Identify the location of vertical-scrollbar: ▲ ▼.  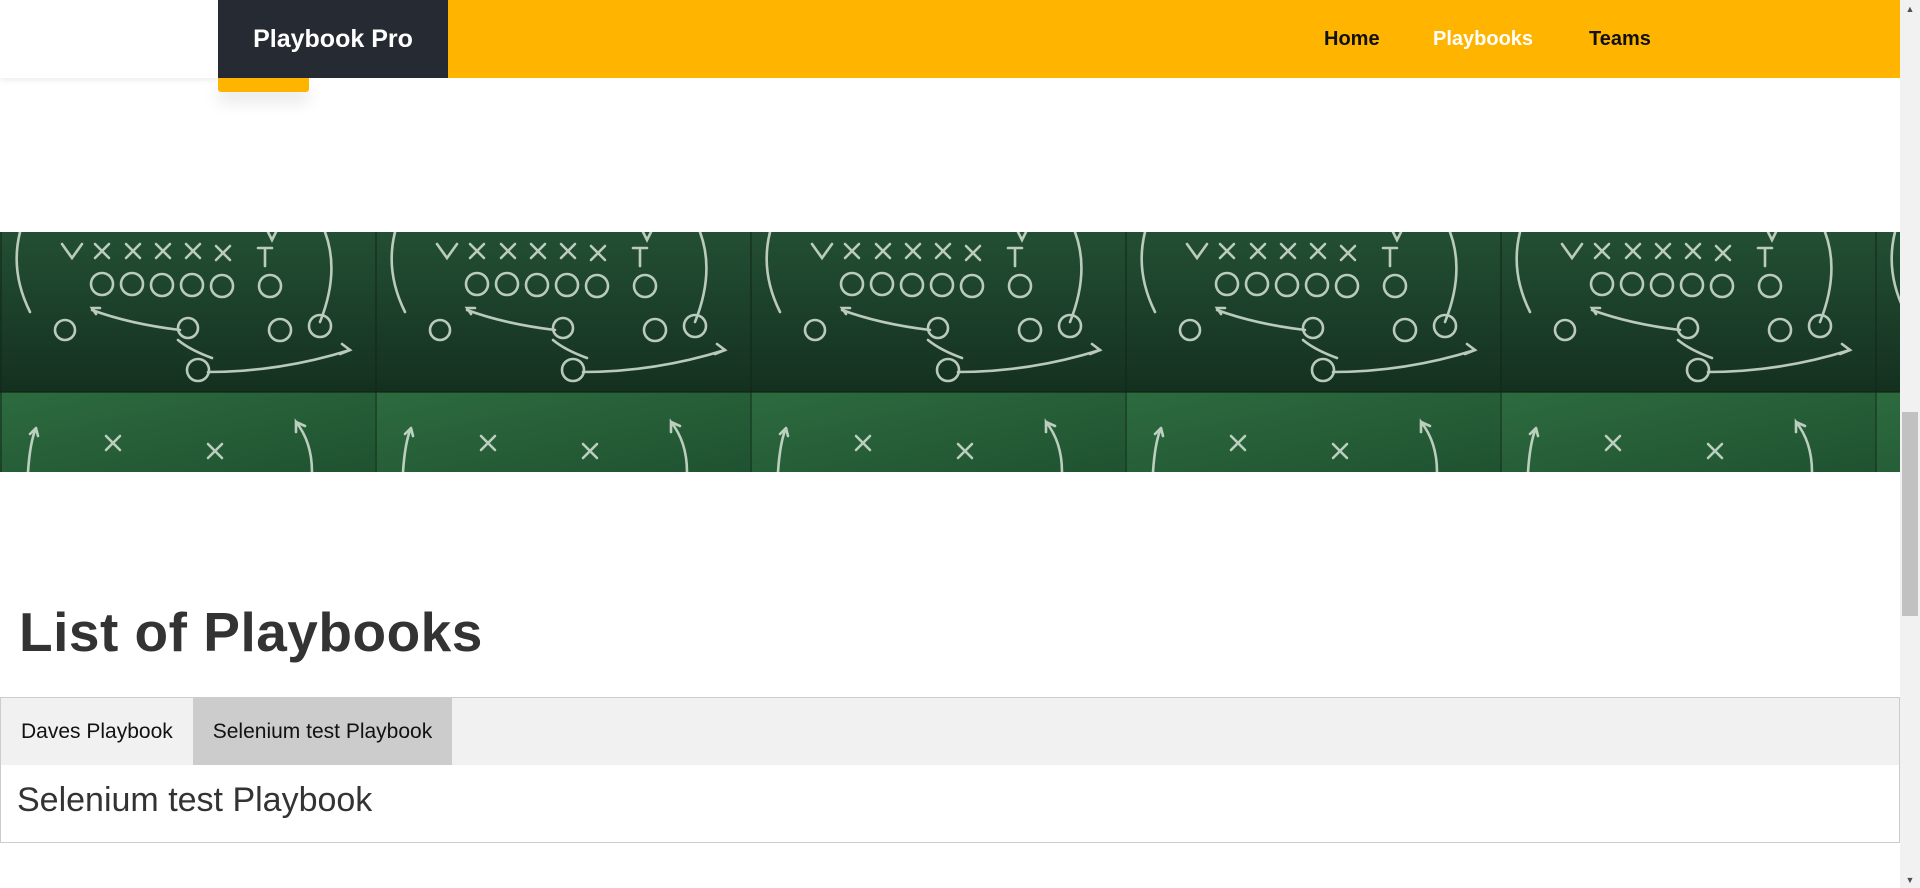
(1910, 444).